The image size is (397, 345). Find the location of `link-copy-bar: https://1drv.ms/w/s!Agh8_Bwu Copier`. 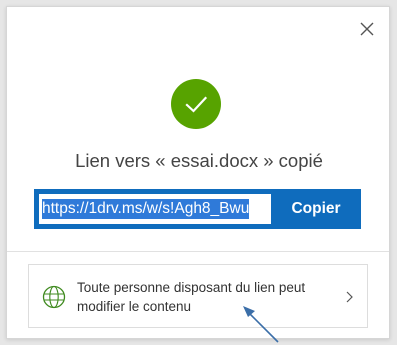

link-copy-bar: https://1drv.ms/w/s!Agh8_Bwu Copier is located at coordinates (197, 209).